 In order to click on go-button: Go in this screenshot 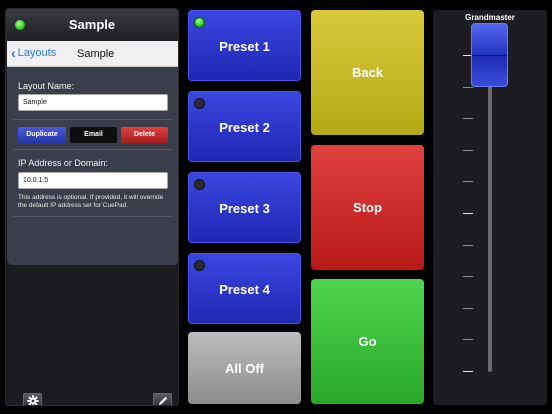, I will do `click(367, 341)`.